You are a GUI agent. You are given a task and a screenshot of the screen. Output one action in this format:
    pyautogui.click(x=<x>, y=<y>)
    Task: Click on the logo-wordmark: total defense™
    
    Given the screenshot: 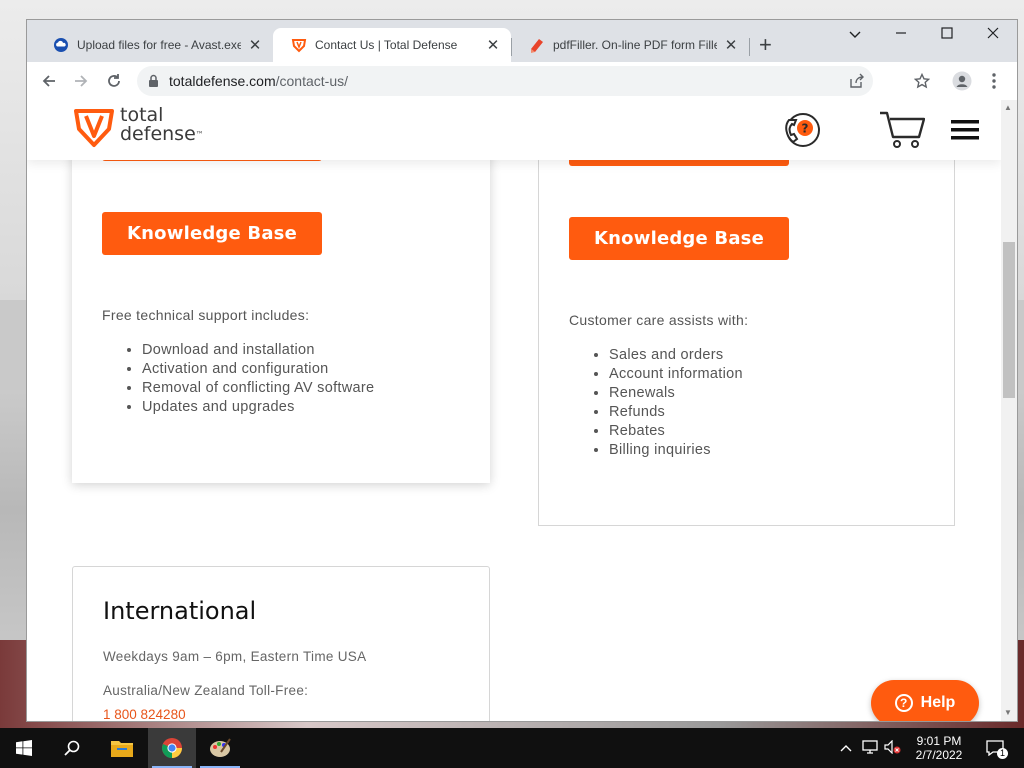 What is the action you would take?
    pyautogui.click(x=162, y=124)
    